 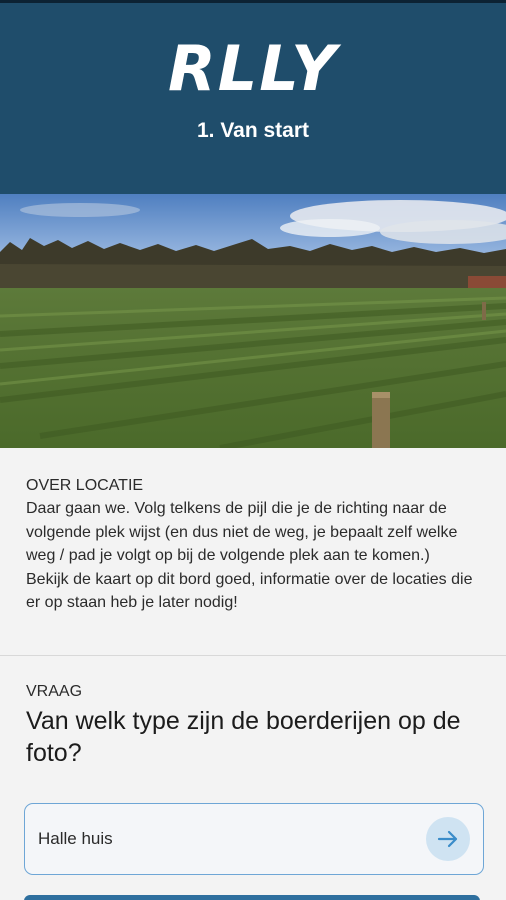 I want to click on answer-input, so click(x=223, y=839).